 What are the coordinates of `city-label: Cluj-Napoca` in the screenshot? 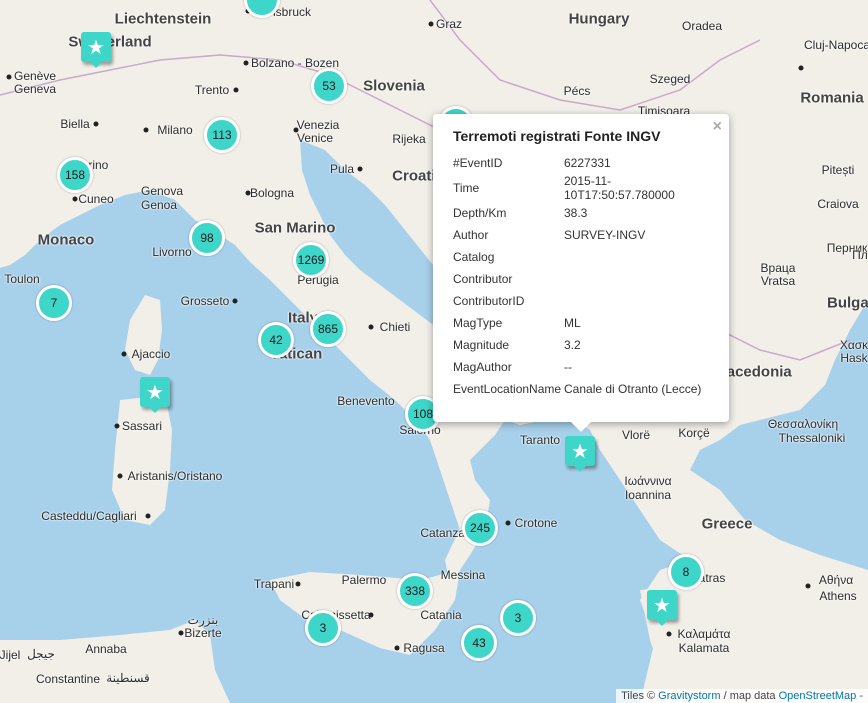 It's located at (835, 45).